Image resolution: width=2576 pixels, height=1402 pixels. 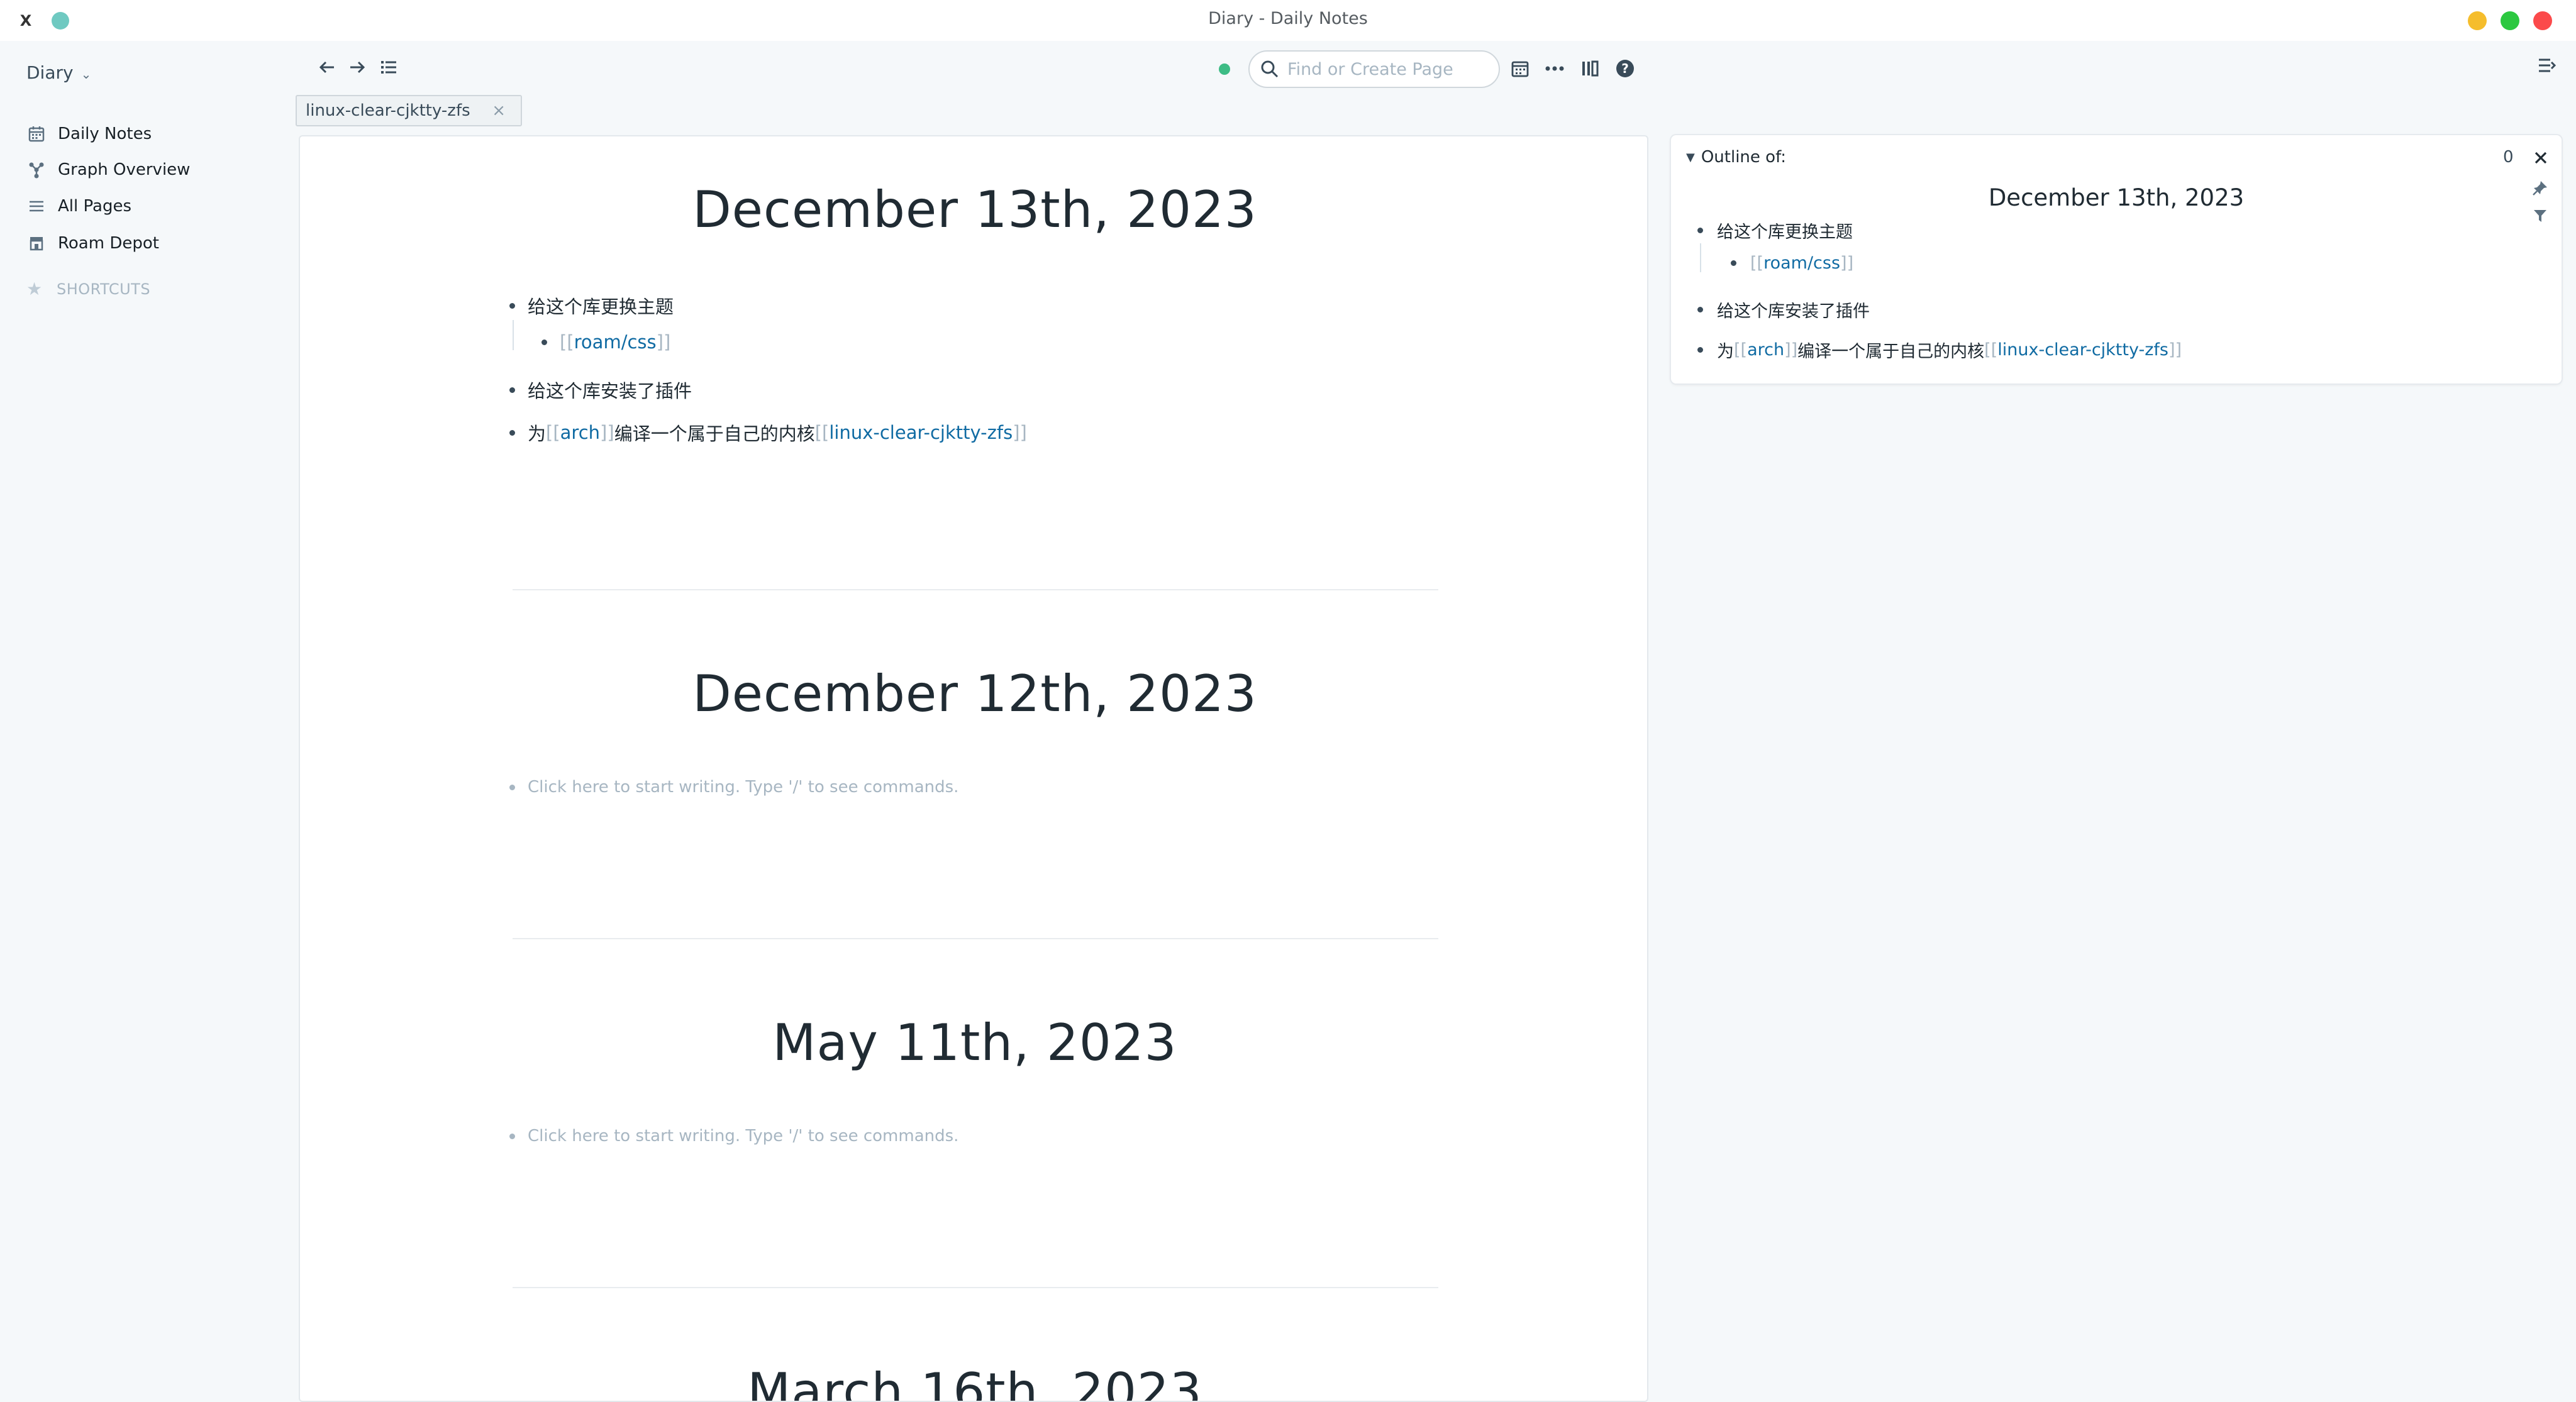 I want to click on sidebar-item-graph-overview: Graph Overview, so click(x=108, y=169).